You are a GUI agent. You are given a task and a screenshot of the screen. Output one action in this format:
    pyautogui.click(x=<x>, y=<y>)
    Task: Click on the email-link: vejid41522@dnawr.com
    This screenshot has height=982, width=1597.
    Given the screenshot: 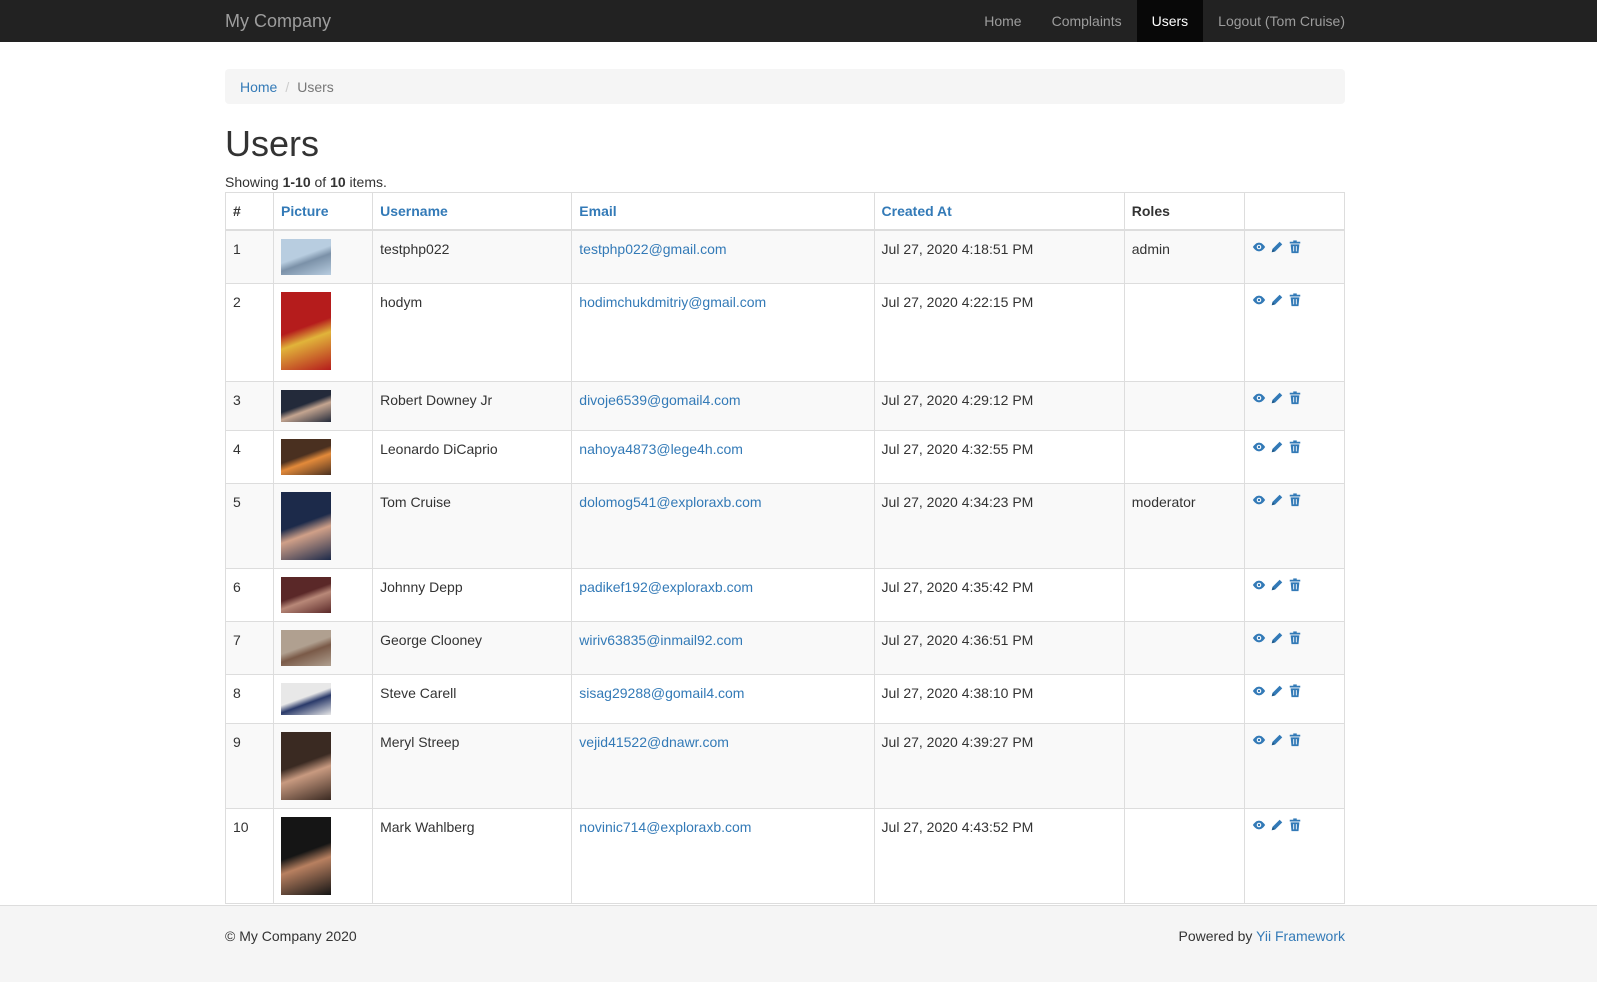 What is the action you would take?
    pyautogui.click(x=654, y=742)
    